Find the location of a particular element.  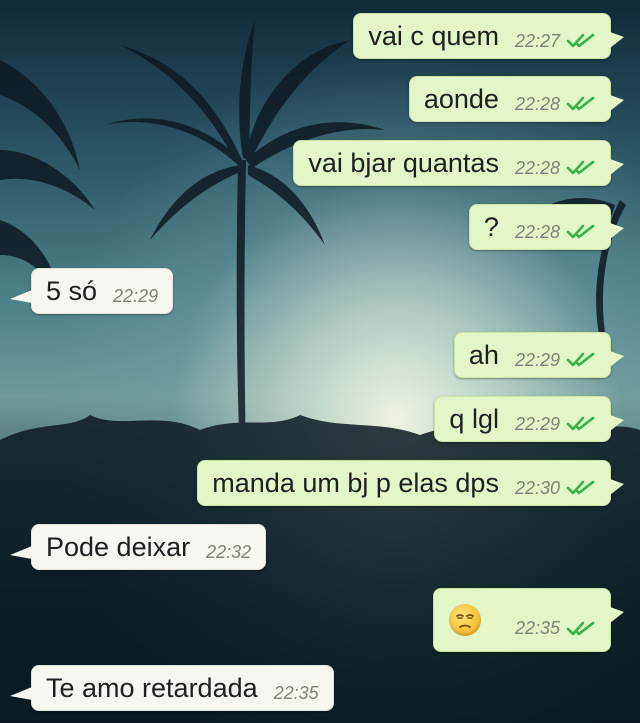

outgoing-message: q lgl 22:29 is located at coordinates (529, 419).